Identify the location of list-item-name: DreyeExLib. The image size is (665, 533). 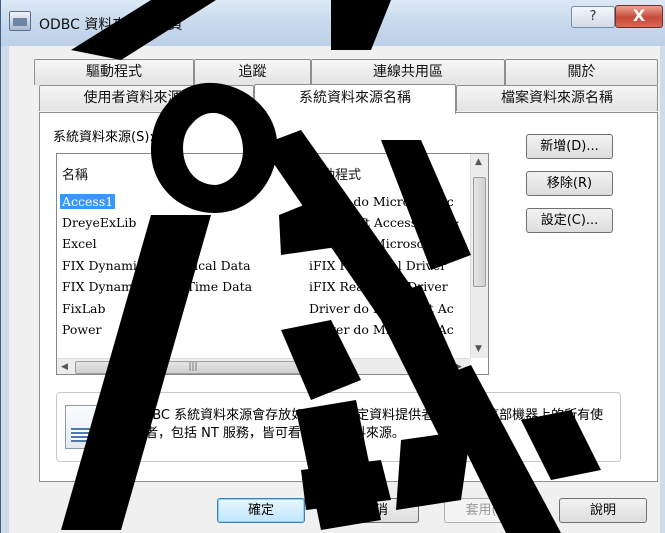
(99, 222).